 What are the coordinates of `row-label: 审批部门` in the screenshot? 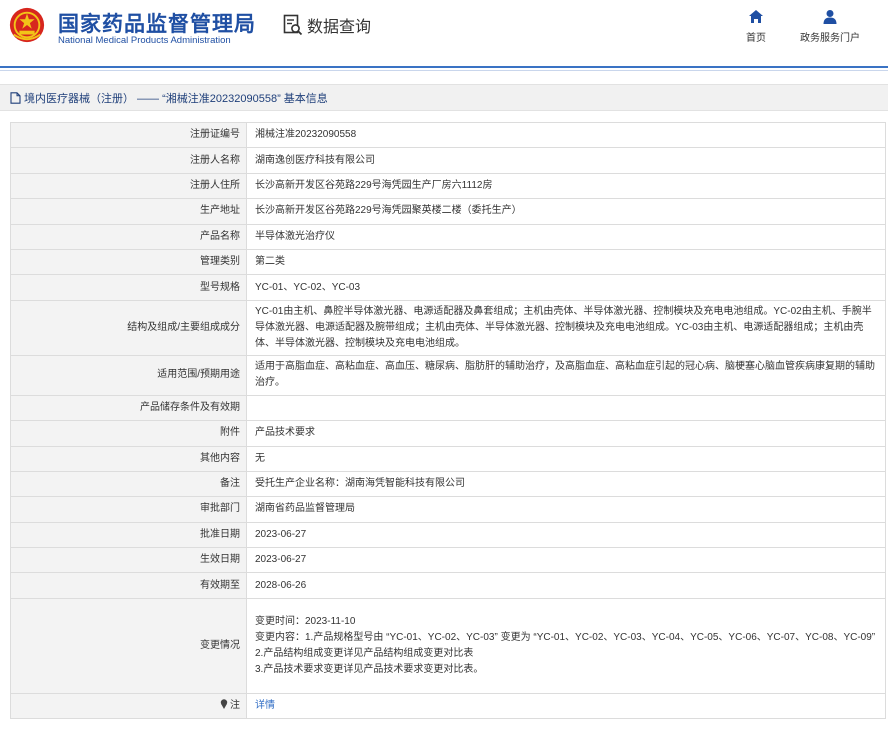 It's located at (128, 509).